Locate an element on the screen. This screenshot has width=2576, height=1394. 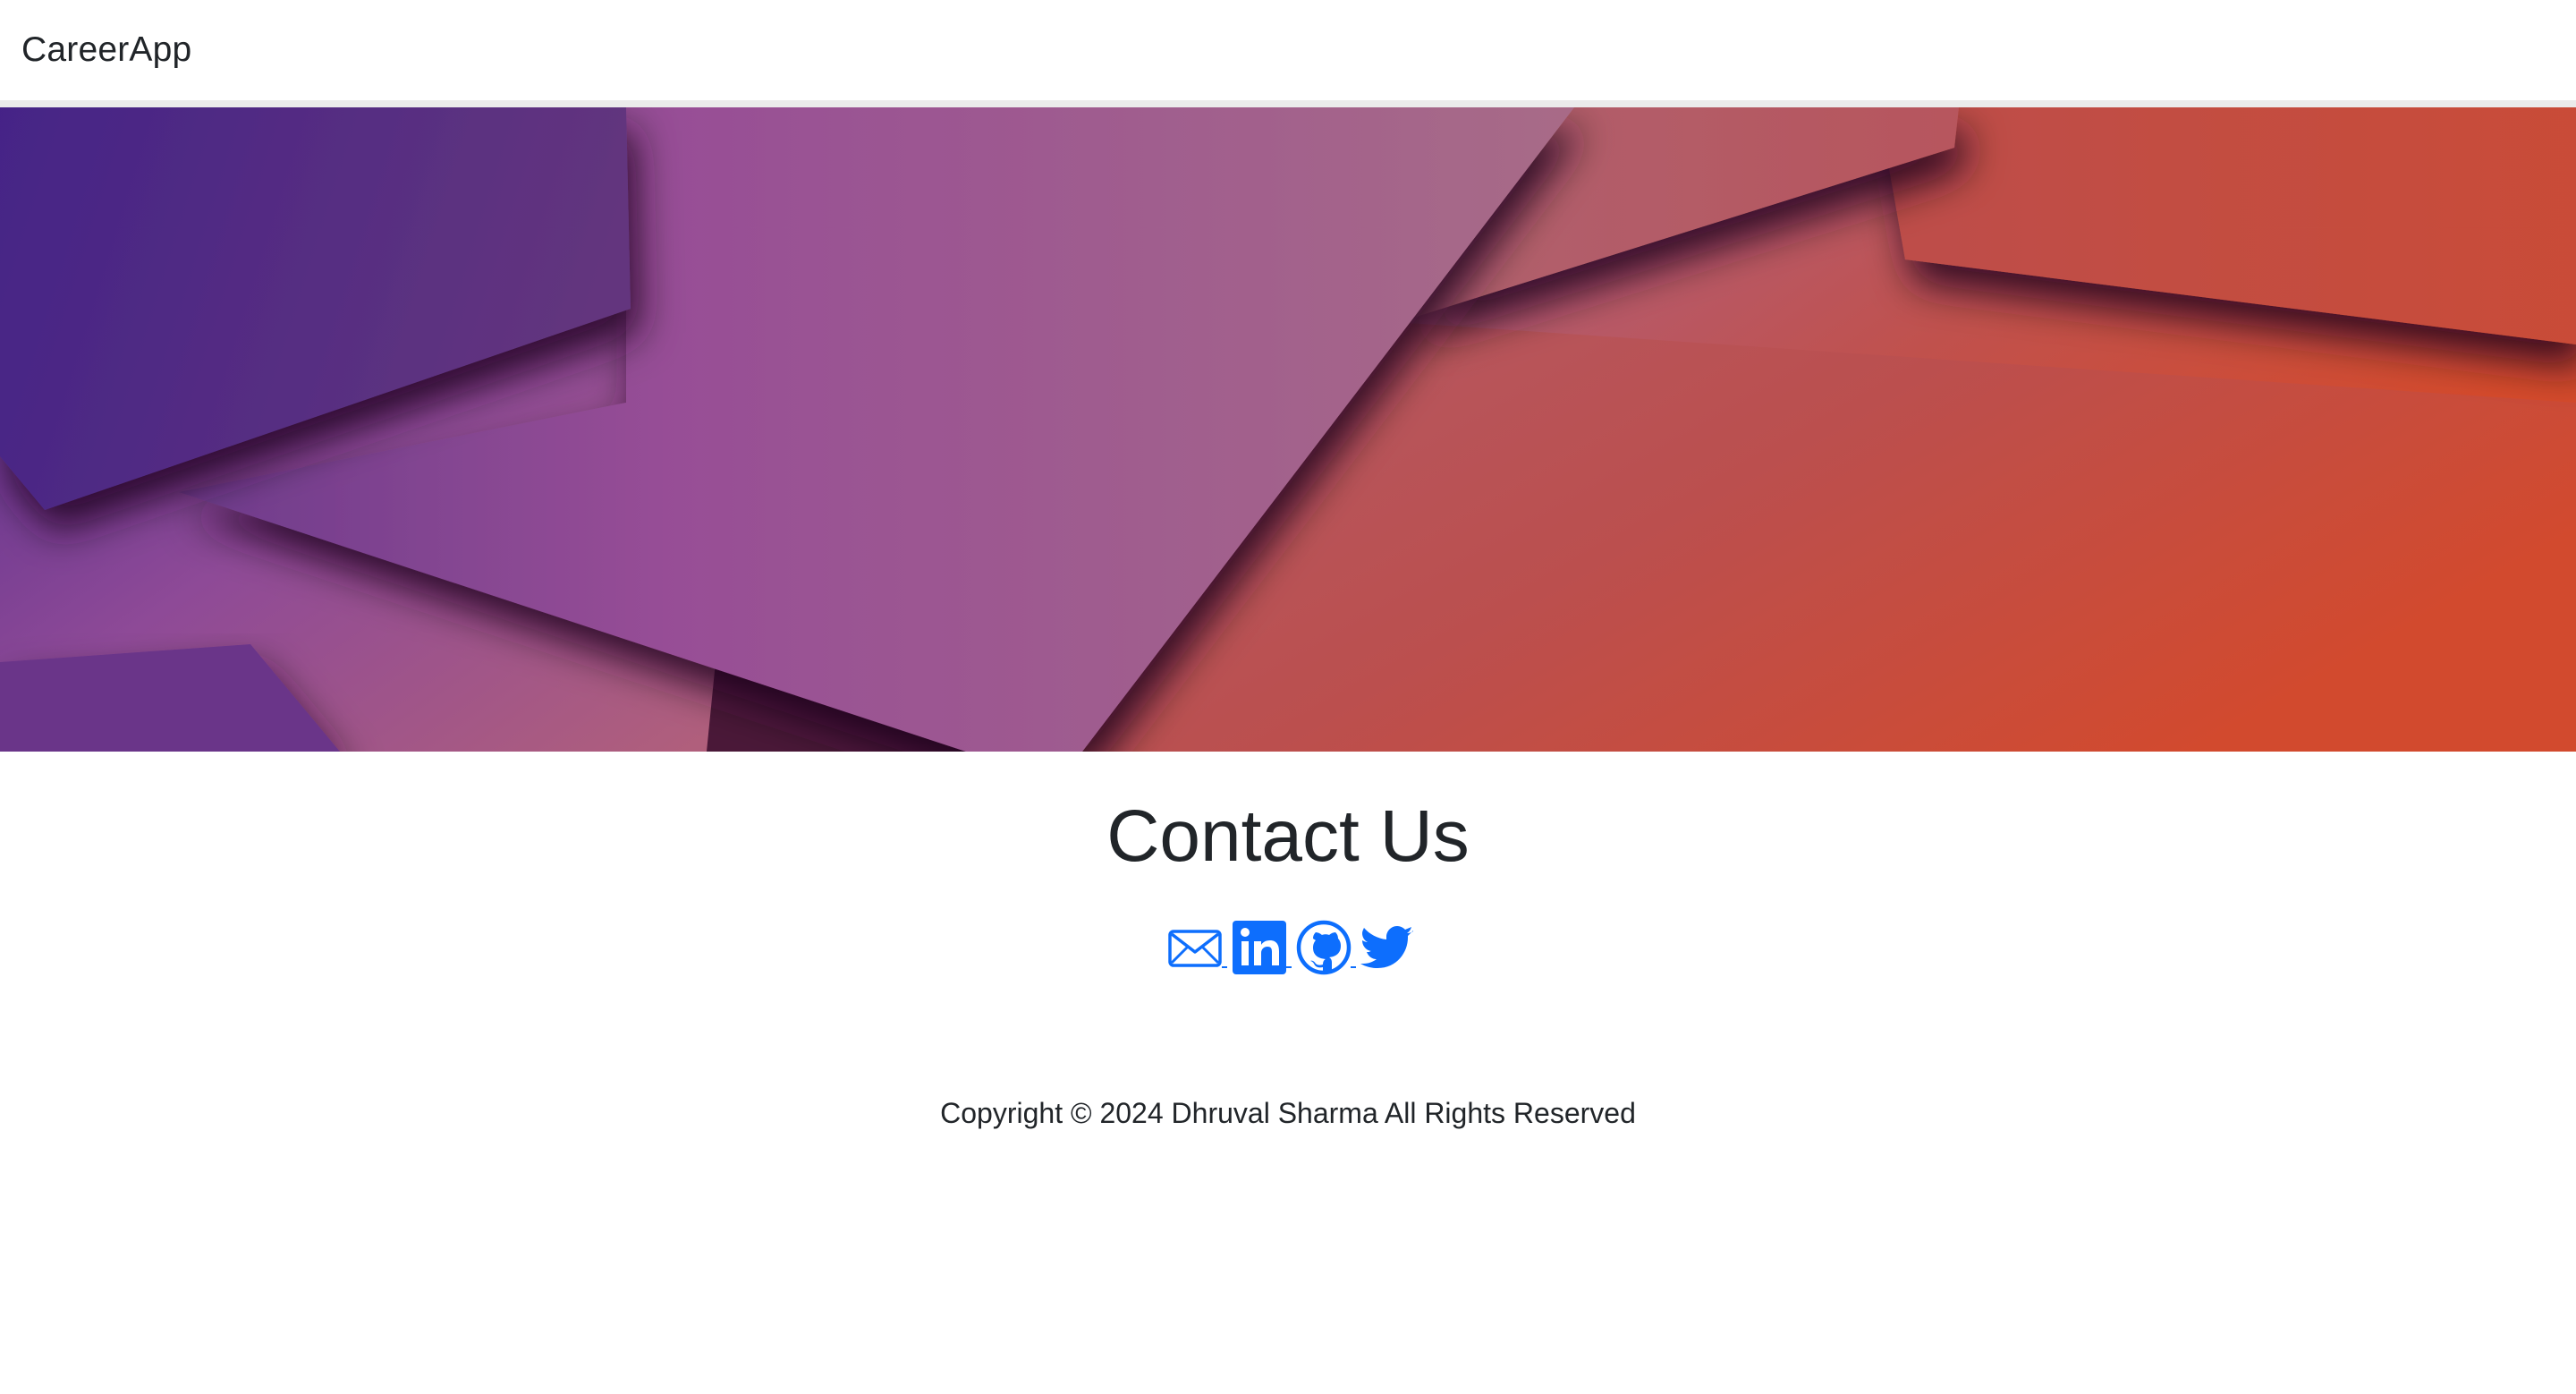
social-links is located at coordinates (1291, 950).